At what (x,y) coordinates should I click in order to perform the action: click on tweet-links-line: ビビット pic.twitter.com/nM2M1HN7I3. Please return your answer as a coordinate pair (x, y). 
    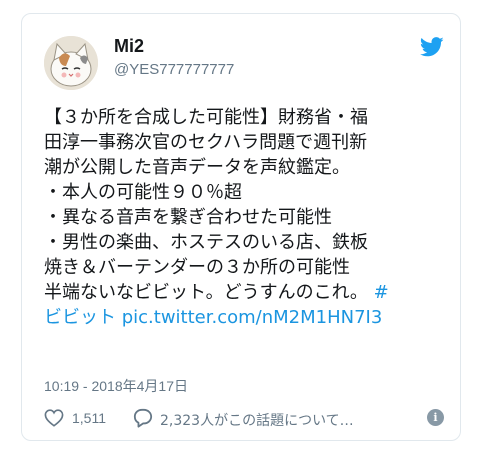
    Looking at the image, I should click on (246, 317).